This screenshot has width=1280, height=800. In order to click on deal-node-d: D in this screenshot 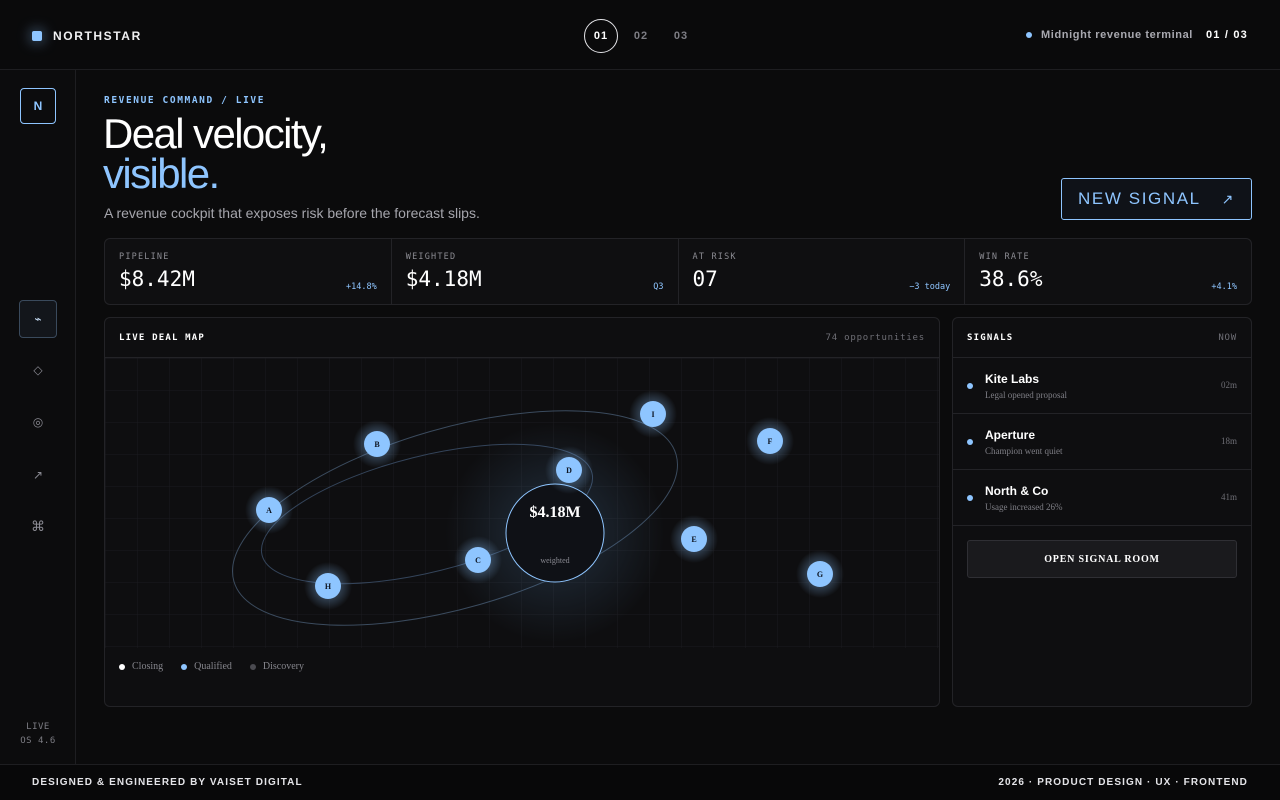, I will do `click(569, 470)`.